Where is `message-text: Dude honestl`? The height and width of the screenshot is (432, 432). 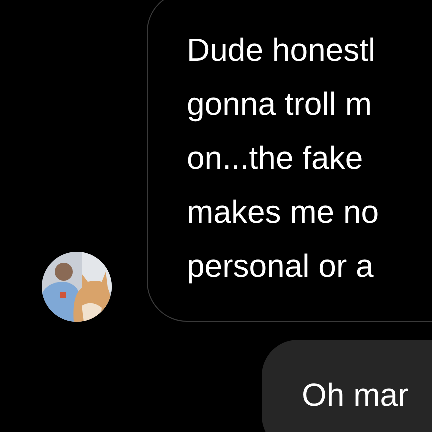
message-text: Dude honestl is located at coordinates (281, 50).